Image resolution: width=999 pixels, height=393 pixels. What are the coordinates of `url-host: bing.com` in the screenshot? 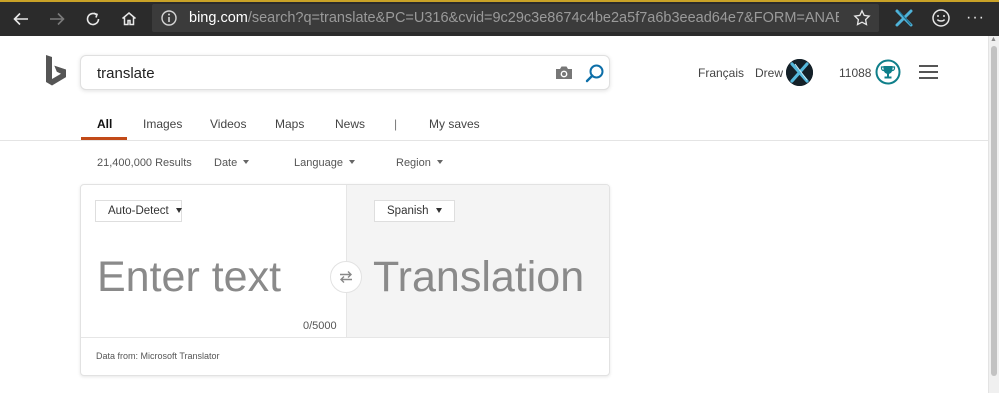 It's located at (218, 18).